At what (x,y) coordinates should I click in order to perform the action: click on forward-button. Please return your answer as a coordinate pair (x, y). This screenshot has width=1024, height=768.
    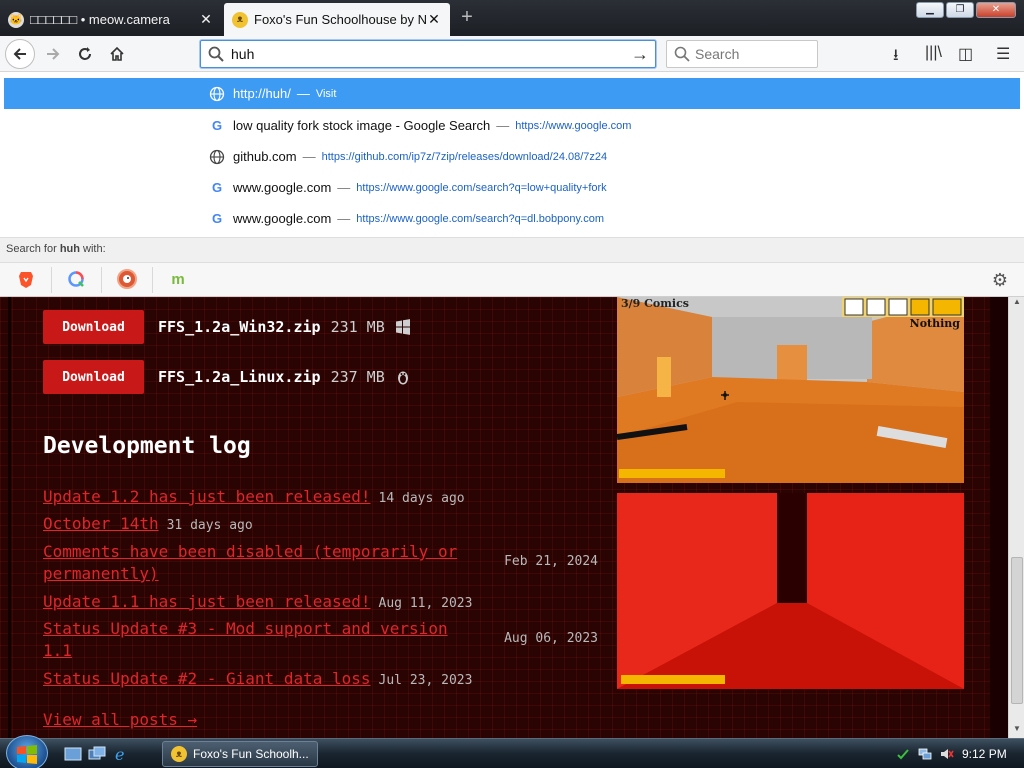
    Looking at the image, I should click on (53, 54).